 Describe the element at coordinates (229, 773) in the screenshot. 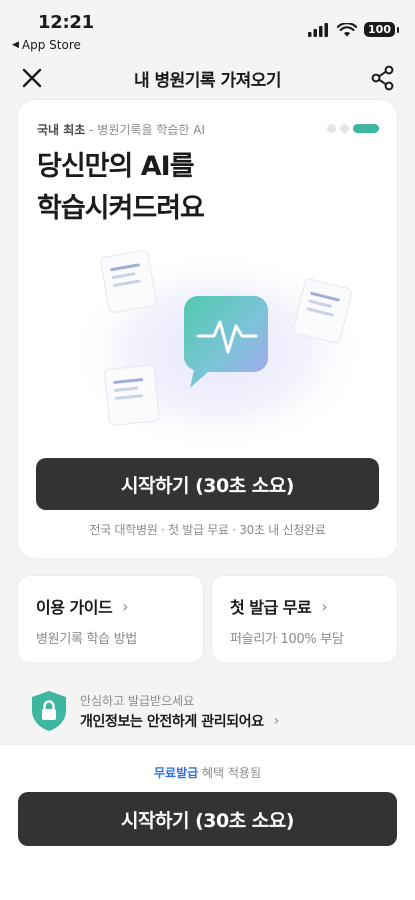

I see `benefit-text: 혜택 적용됨` at that location.